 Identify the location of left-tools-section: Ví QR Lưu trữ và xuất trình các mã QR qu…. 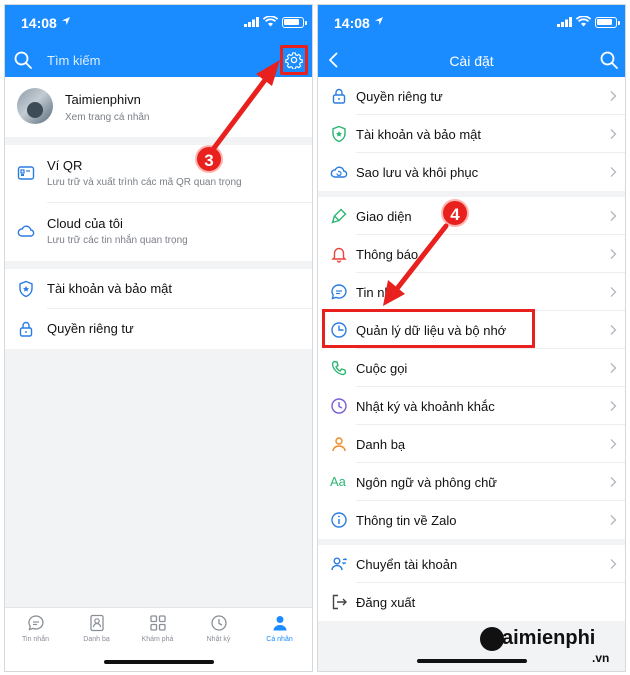
(158, 203).